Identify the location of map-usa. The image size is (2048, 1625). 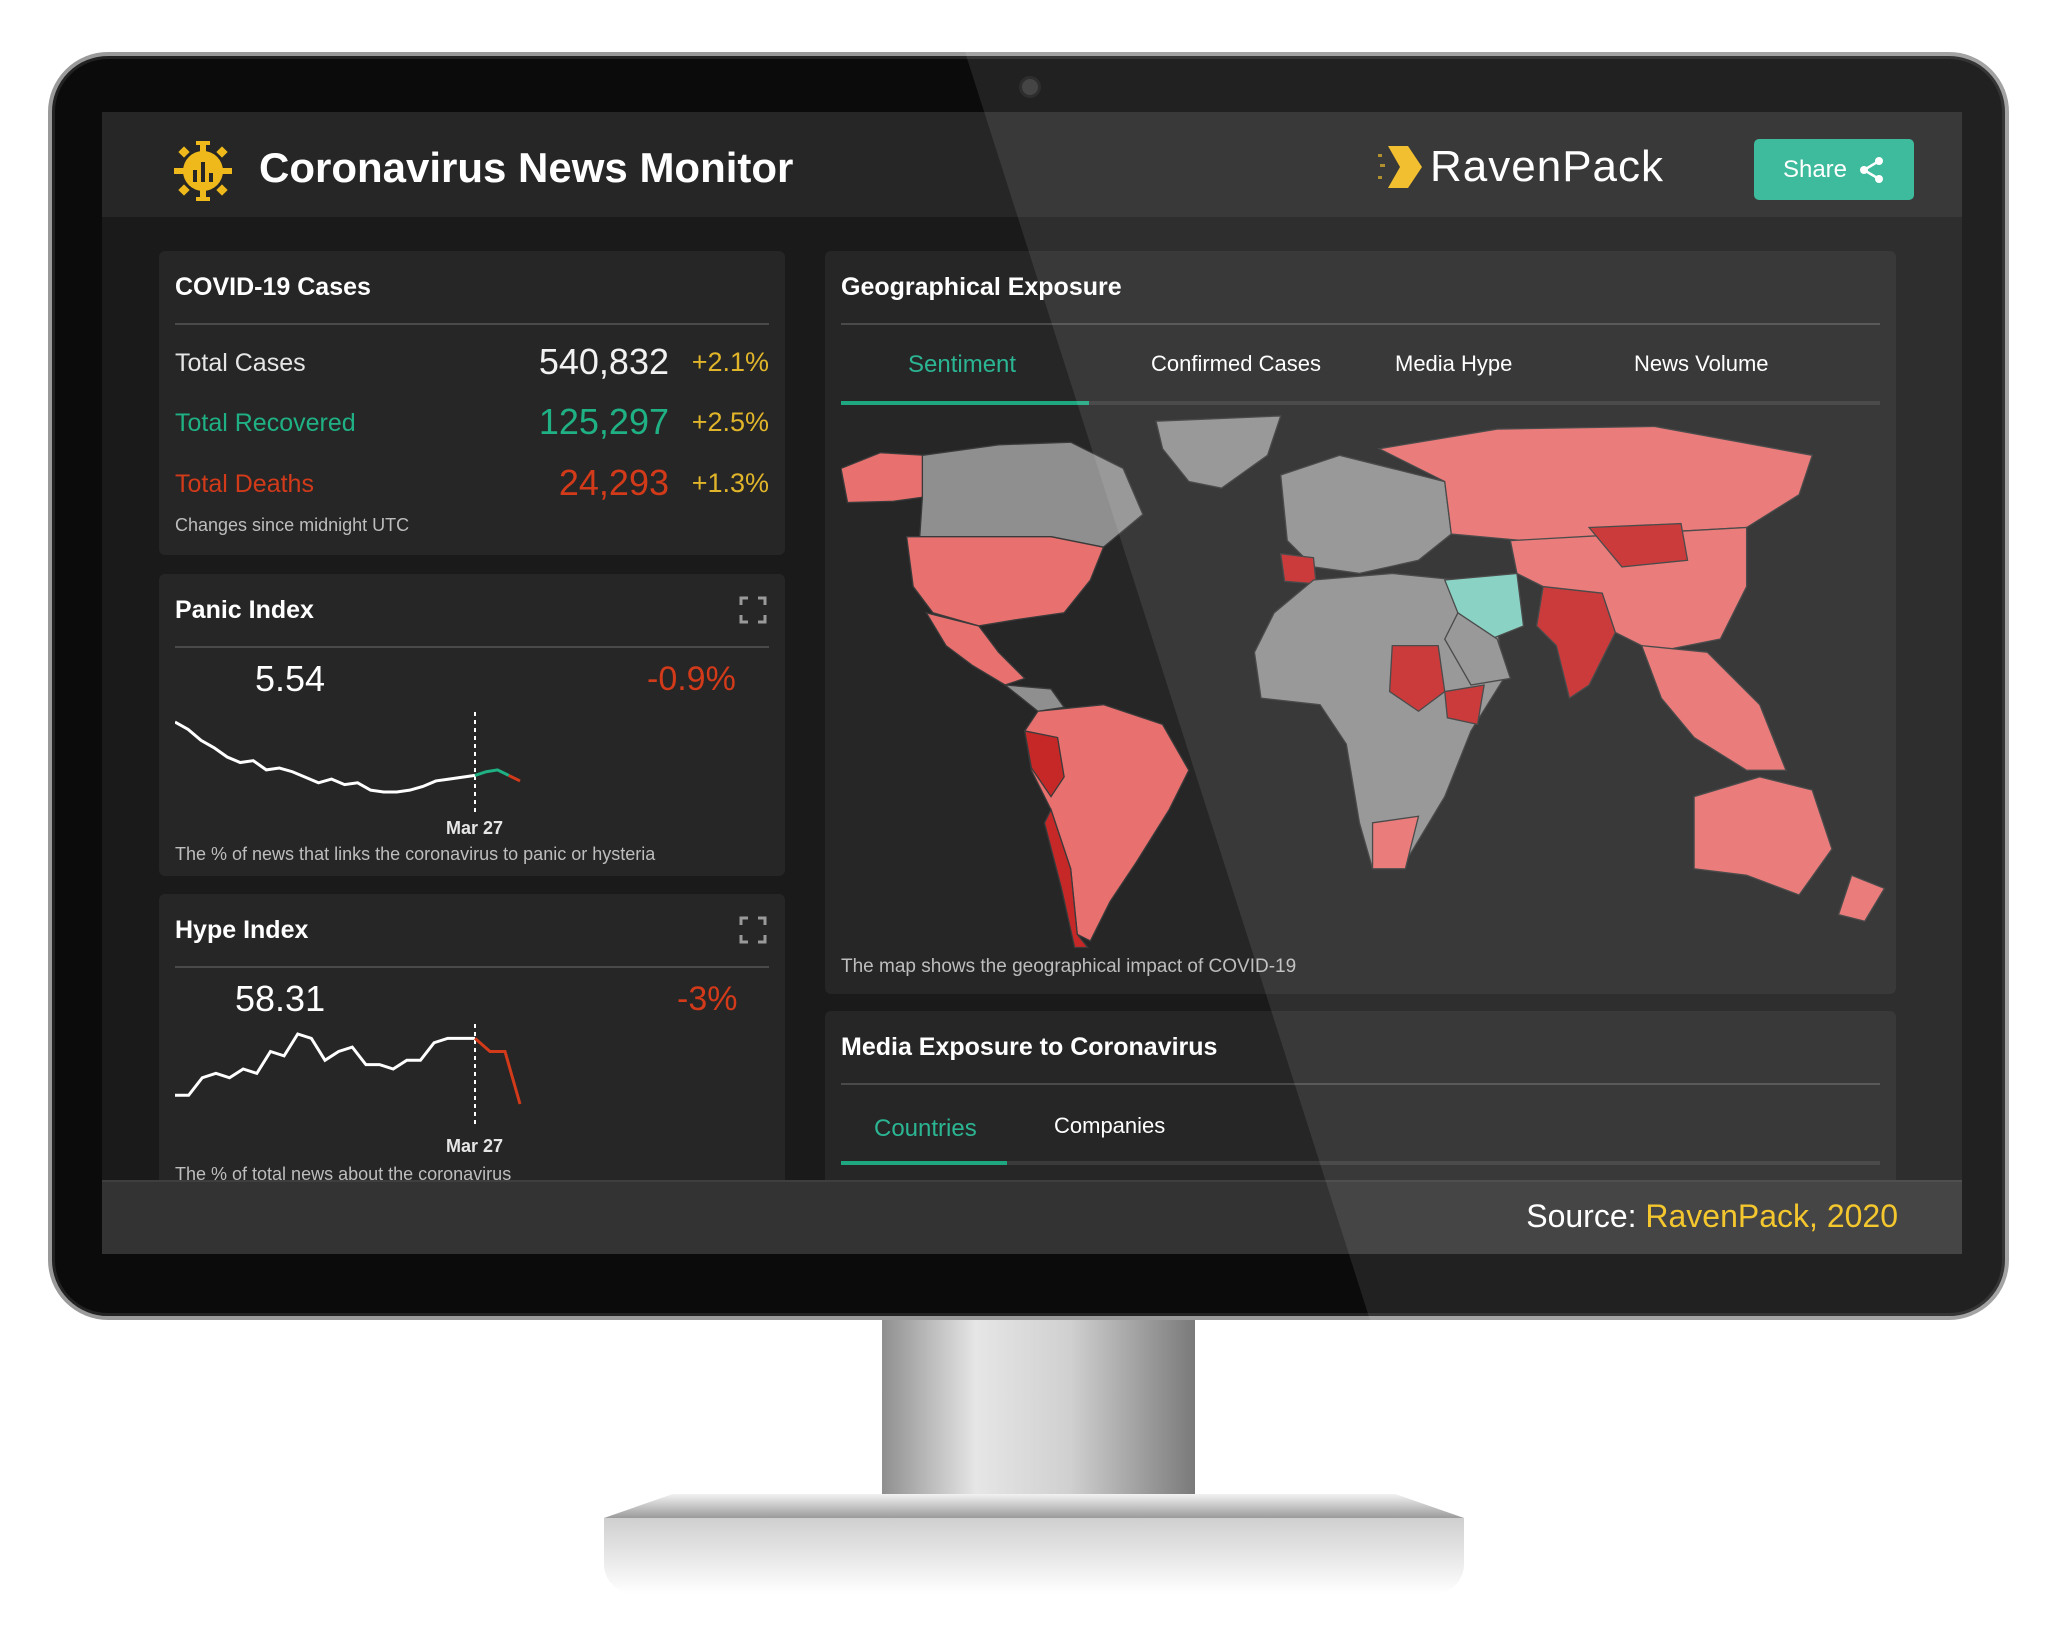
(1005, 581).